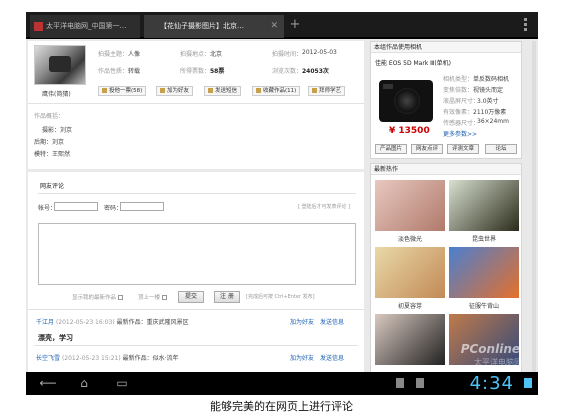  What do you see at coordinates (168, 322) in the screenshot?
I see `latest-work-link: 重庆武隆风景区` at bounding box center [168, 322].